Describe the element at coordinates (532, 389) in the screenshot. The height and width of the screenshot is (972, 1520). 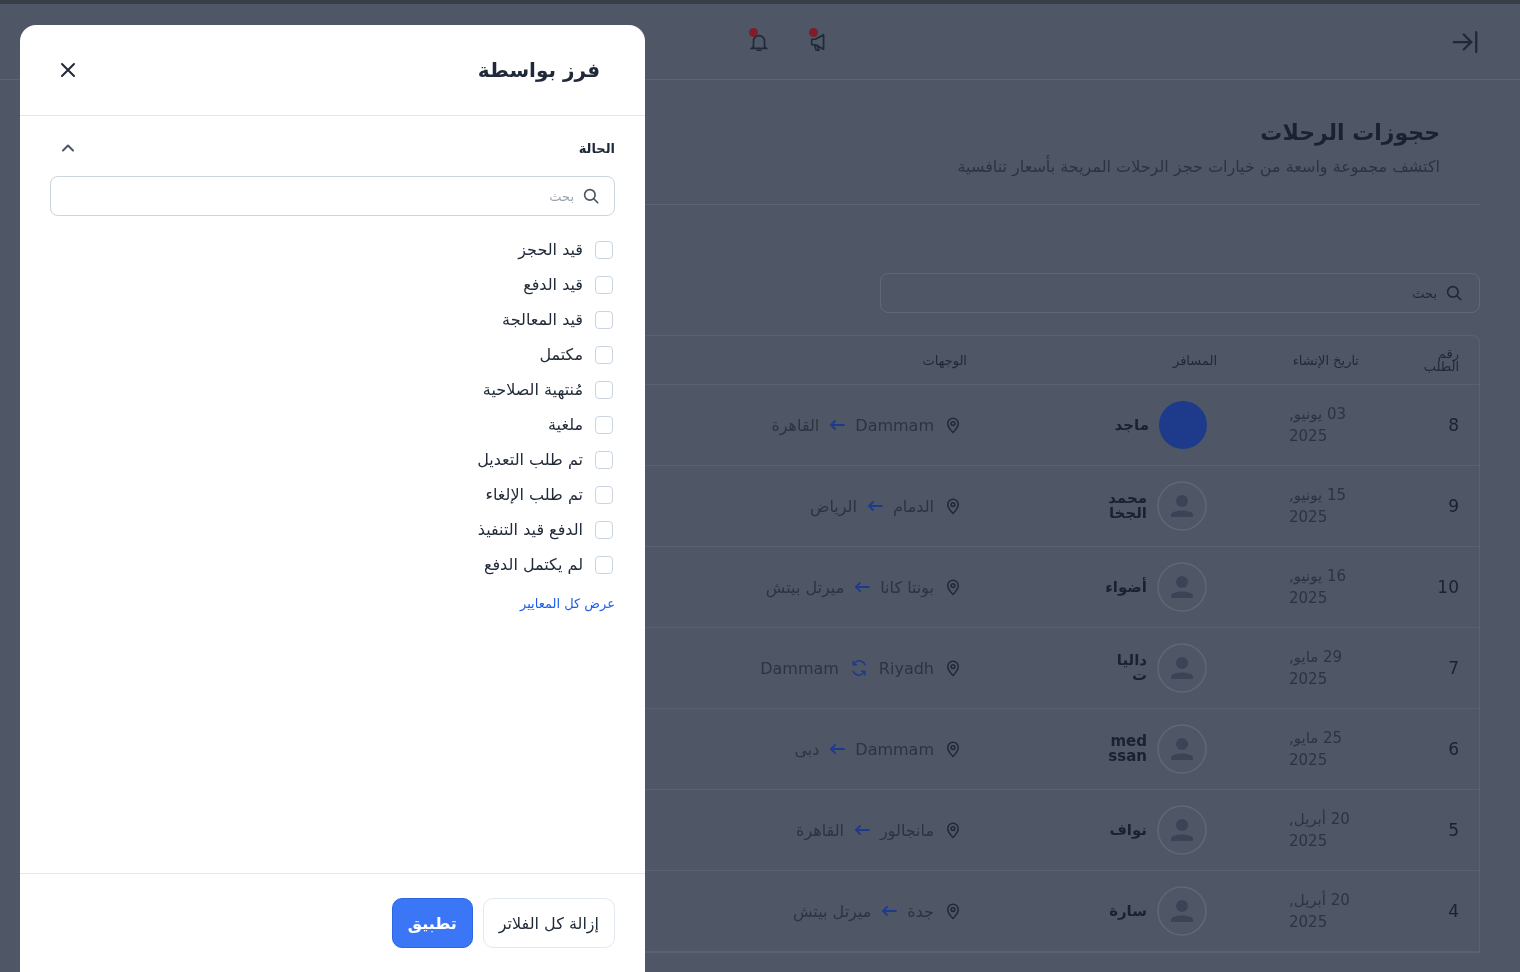
I see `status-option: مُنتهية الصلاحية` at that location.